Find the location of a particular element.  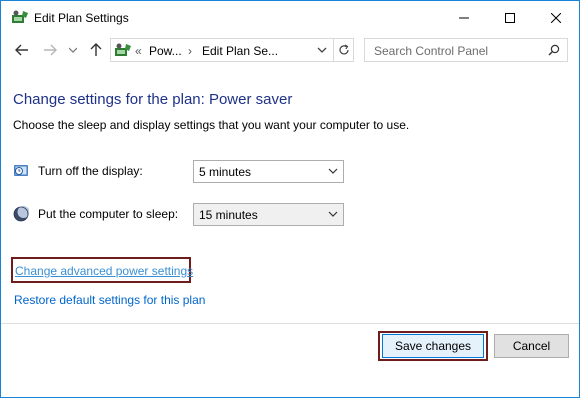

restore-default-settings-link: Restore default settings for this plan is located at coordinates (109, 300).